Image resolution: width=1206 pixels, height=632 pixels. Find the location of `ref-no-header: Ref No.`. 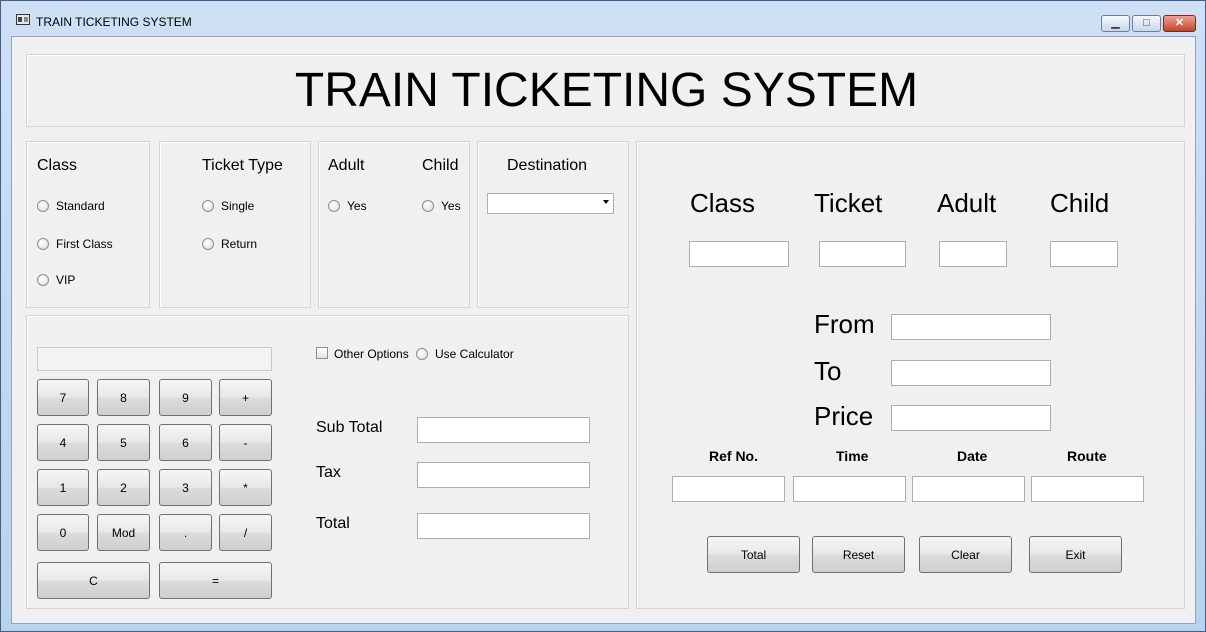

ref-no-header: Ref No. is located at coordinates (733, 456).